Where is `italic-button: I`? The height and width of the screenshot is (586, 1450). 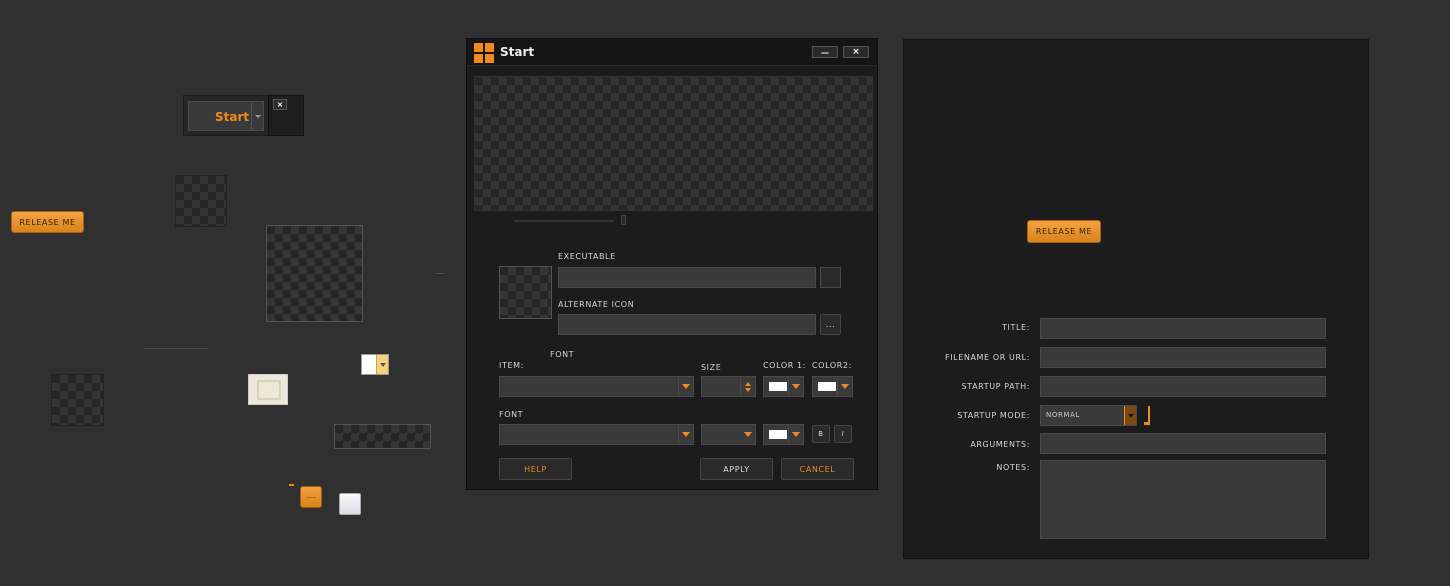
italic-button: I is located at coordinates (843, 434).